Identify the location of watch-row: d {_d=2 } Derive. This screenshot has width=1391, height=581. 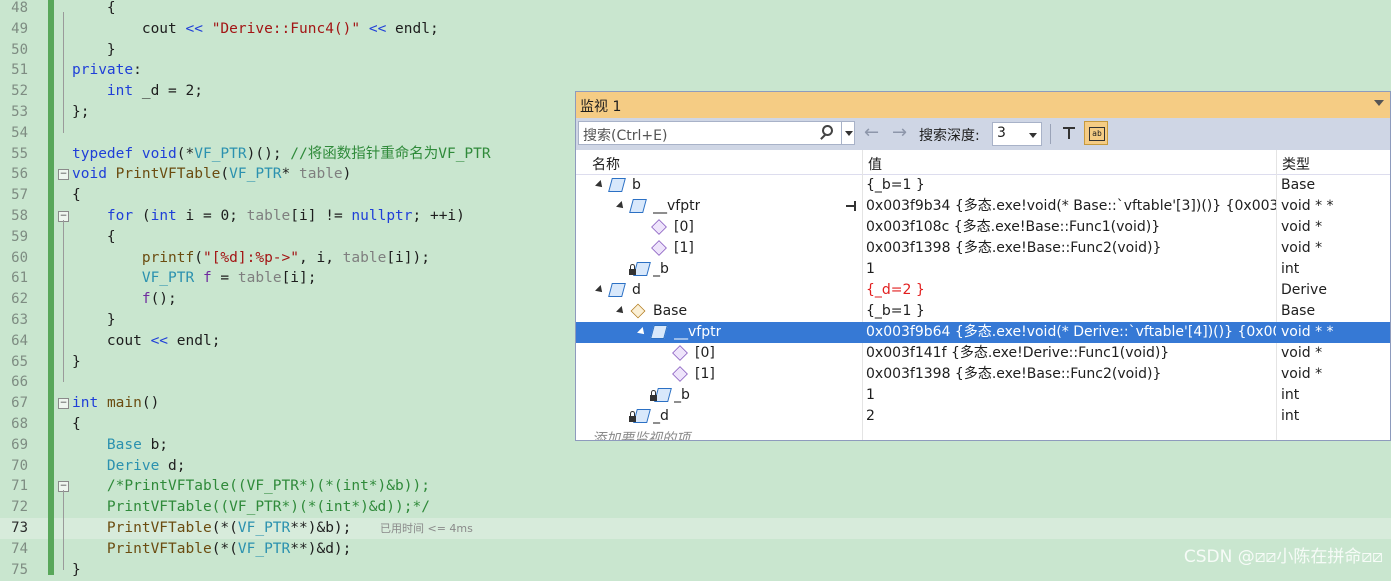
(983, 290).